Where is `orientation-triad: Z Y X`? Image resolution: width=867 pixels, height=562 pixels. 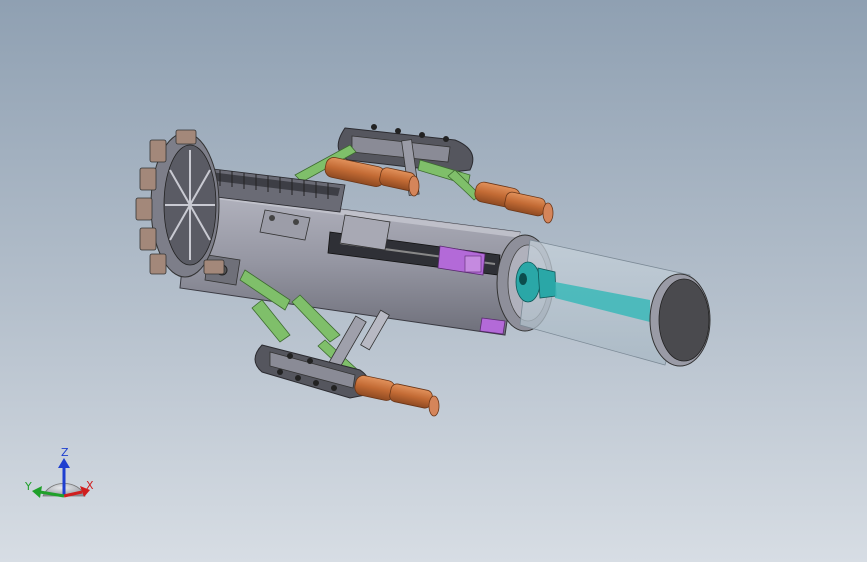 orientation-triad: Z Y X is located at coordinates (59, 472).